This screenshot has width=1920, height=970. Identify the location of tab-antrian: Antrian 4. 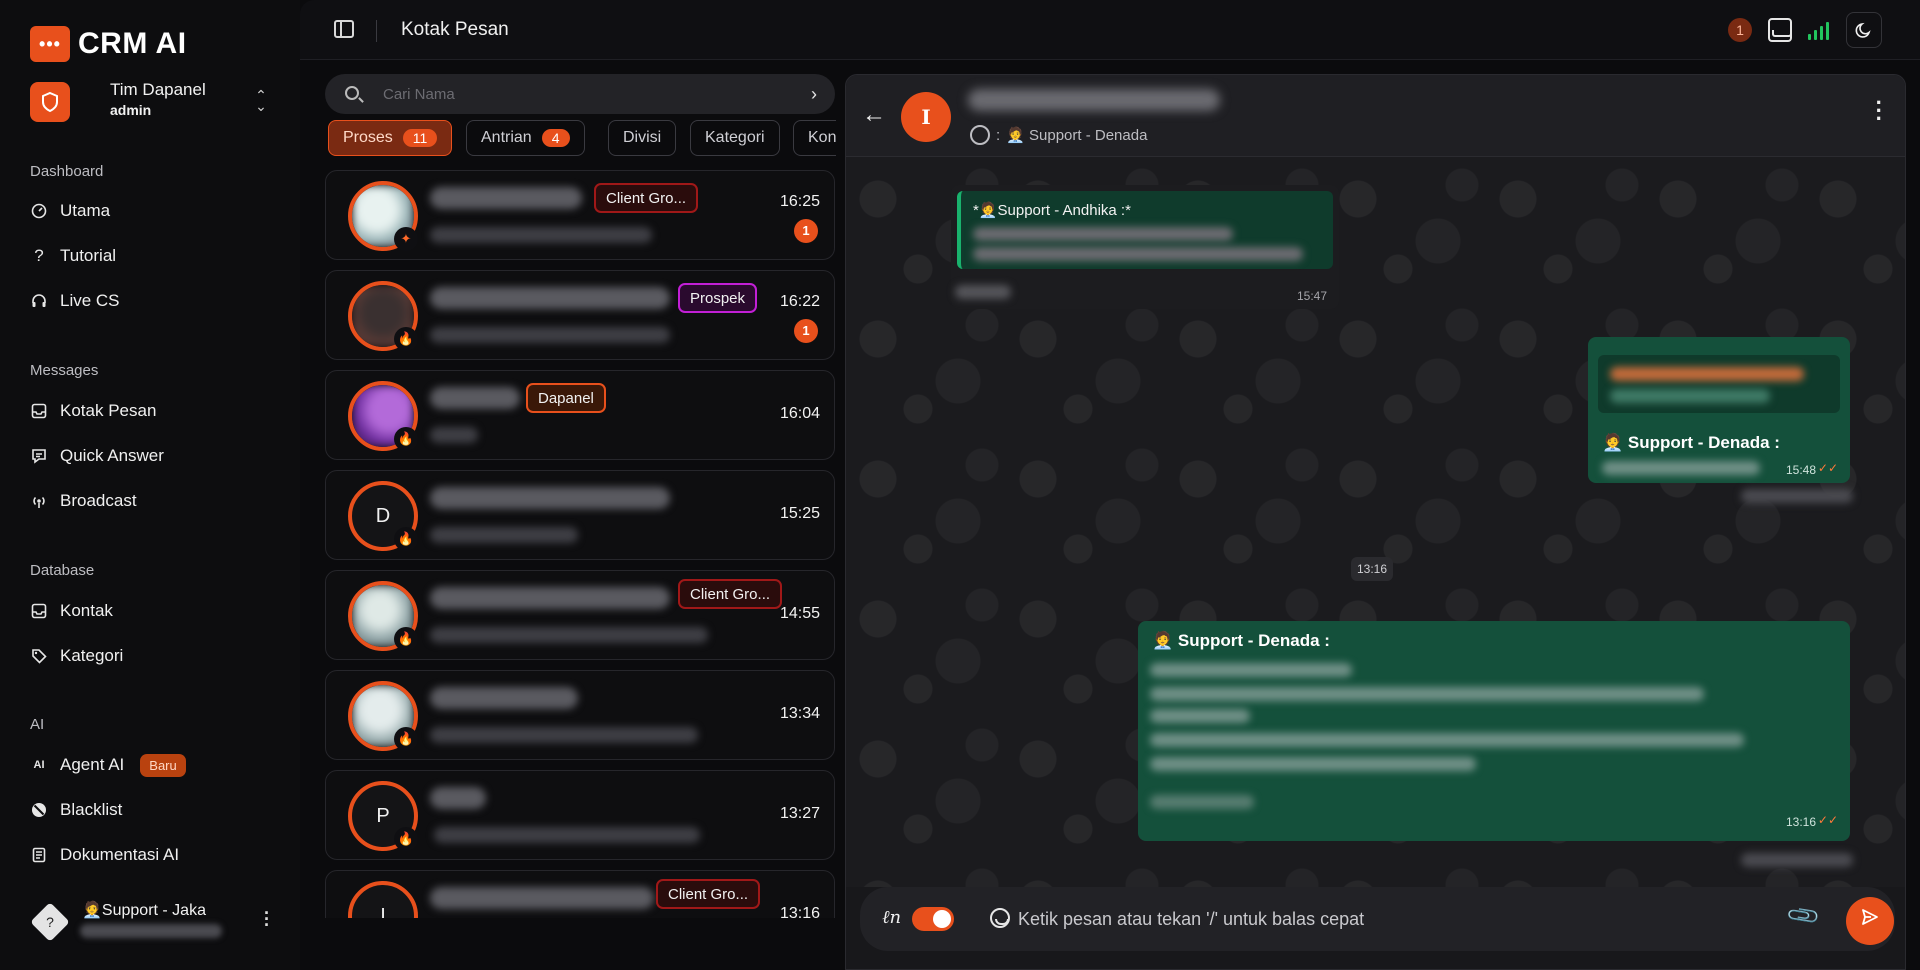
(525, 138).